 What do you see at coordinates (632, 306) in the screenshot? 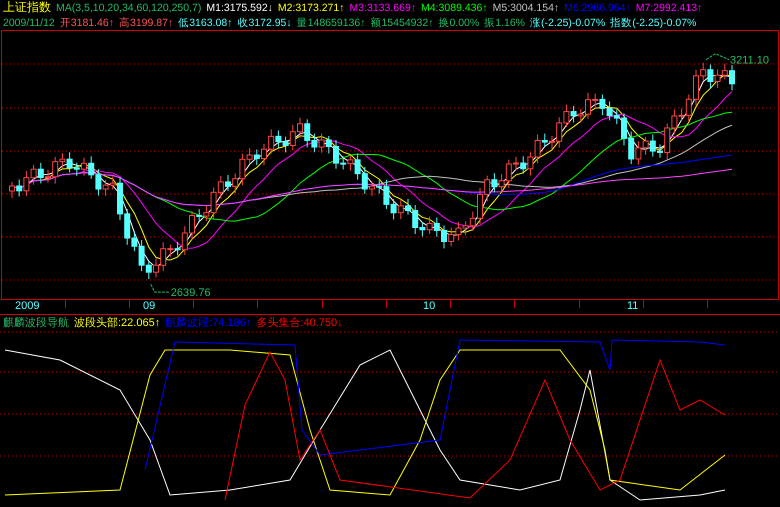
I see `time-axis-label: 11` at bounding box center [632, 306].